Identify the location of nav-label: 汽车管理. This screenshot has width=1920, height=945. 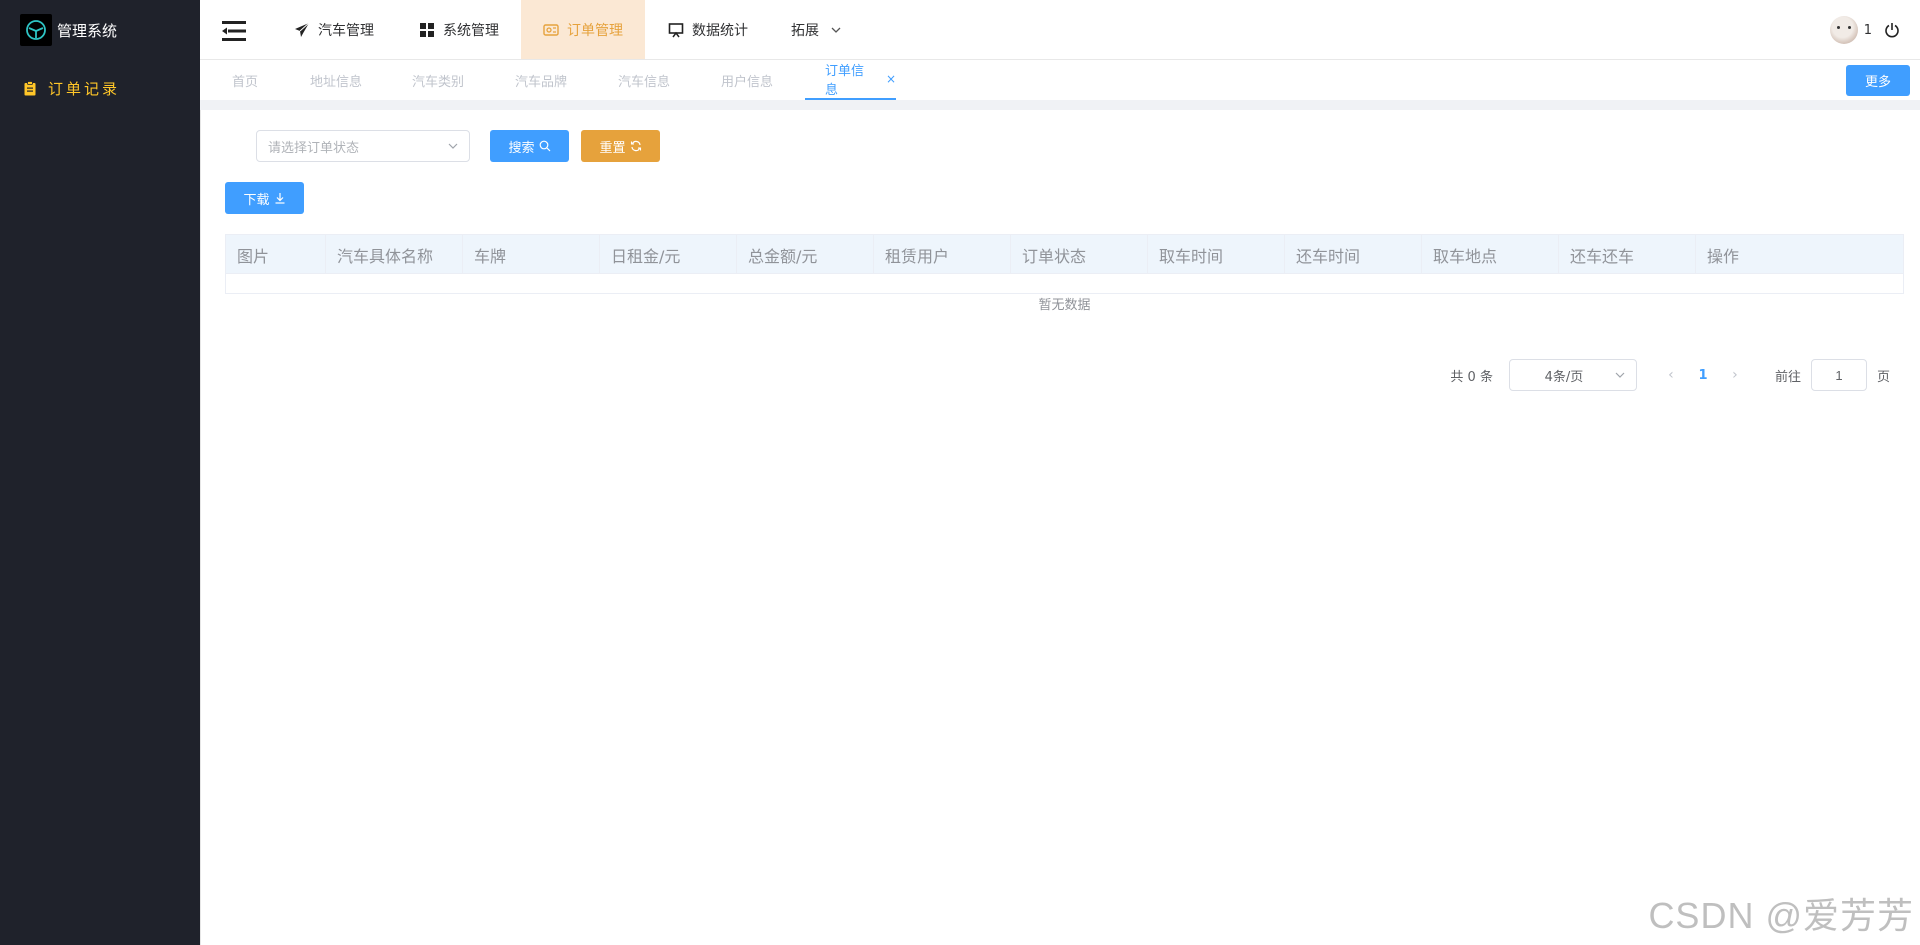
(346, 30).